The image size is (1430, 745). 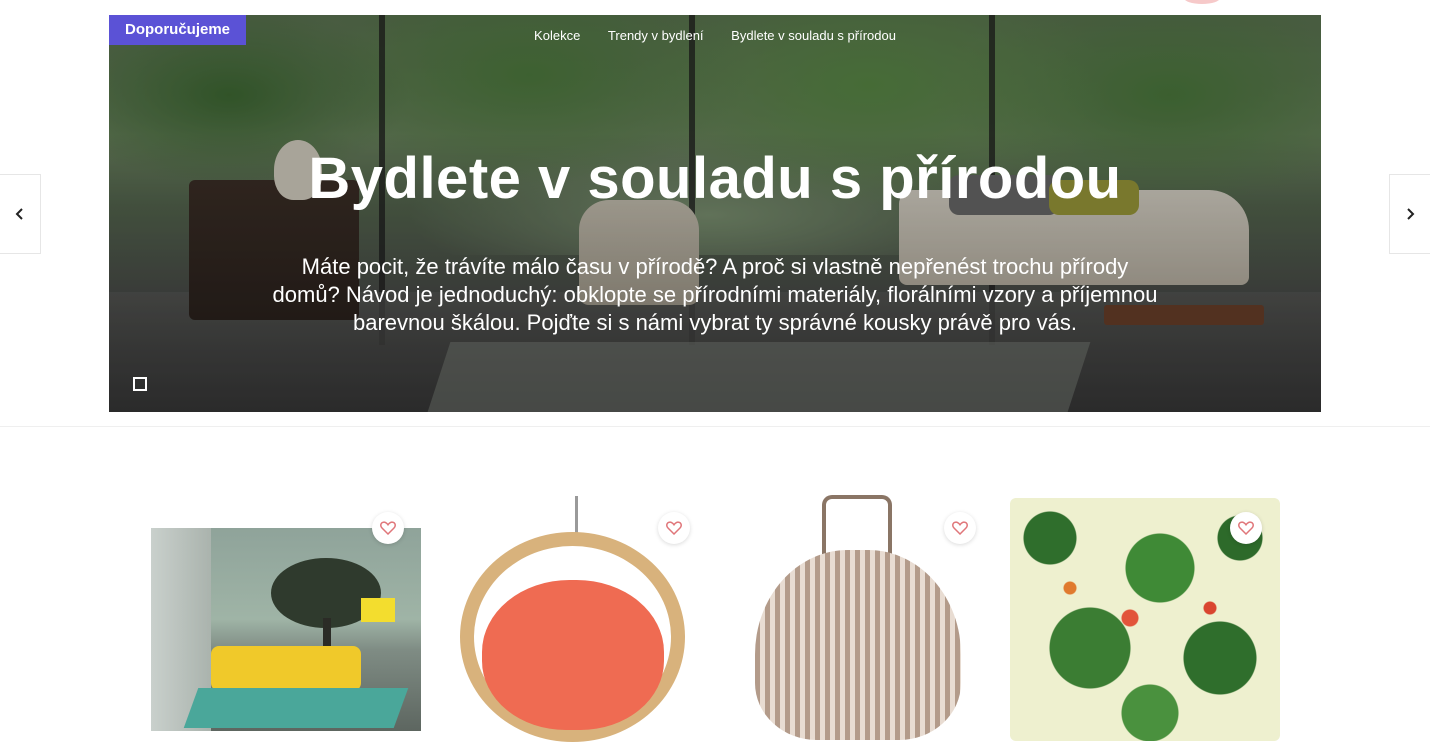 What do you see at coordinates (296, 708) in the screenshot?
I see `image-rug` at bounding box center [296, 708].